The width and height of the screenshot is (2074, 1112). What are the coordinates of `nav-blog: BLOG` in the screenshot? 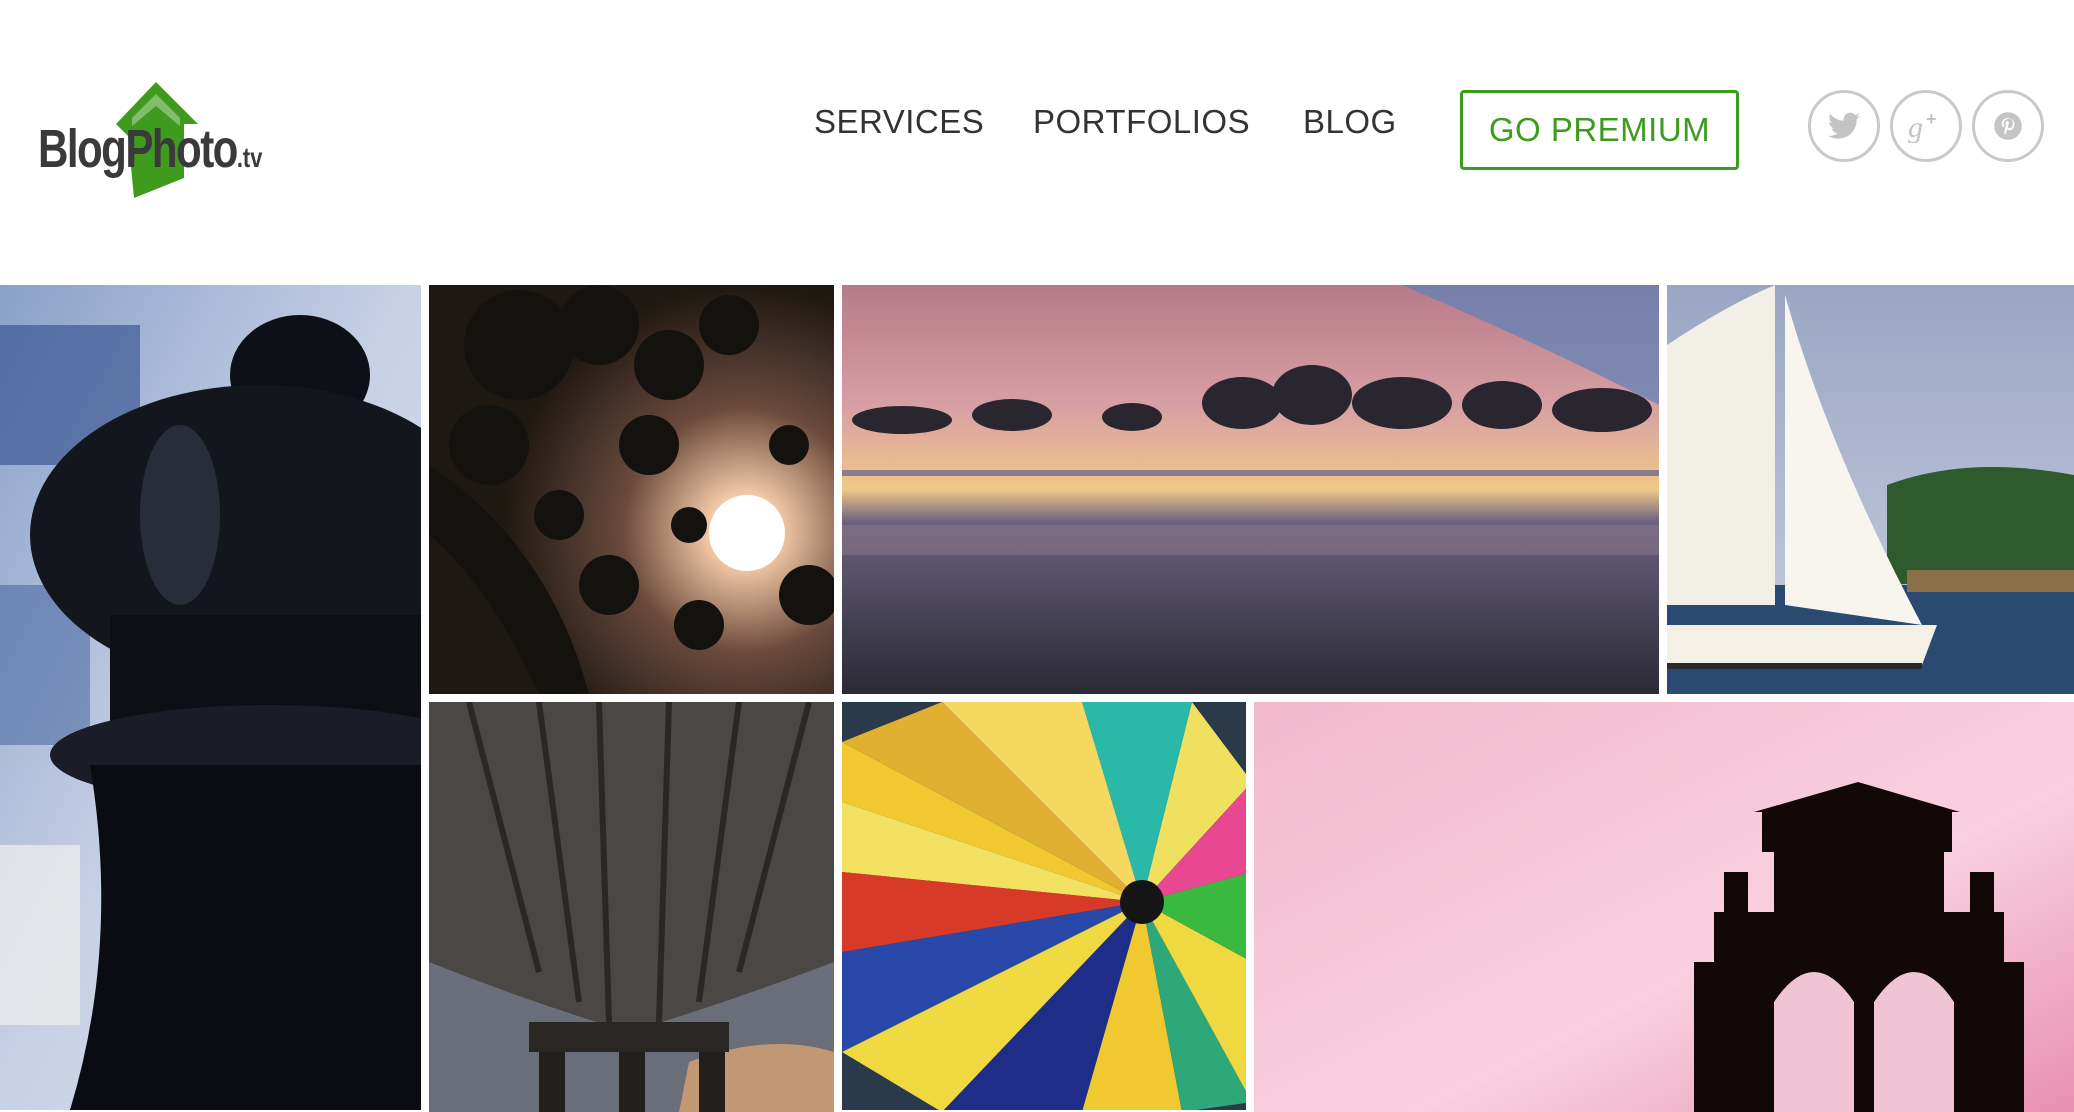 It's located at (1350, 122).